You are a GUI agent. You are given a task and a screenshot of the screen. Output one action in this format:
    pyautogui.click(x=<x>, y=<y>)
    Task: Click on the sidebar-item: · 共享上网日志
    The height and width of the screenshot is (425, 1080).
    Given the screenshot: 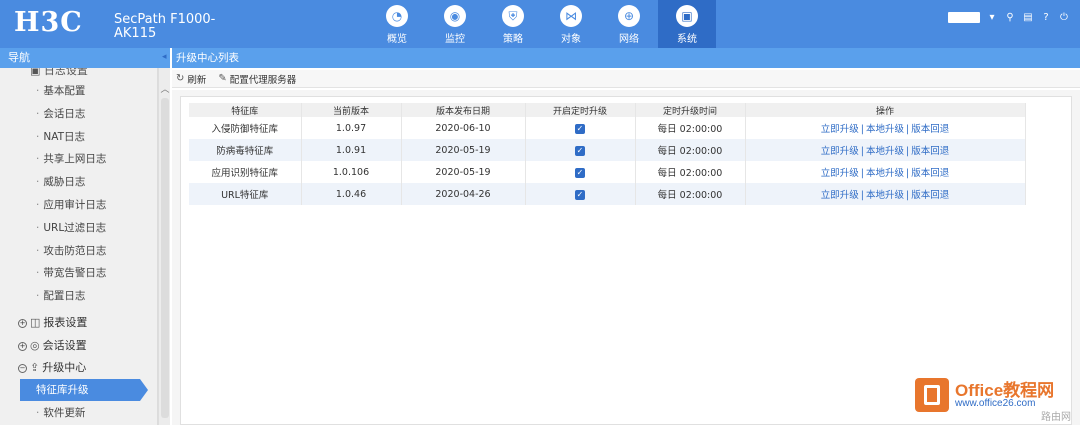 What is the action you would take?
    pyautogui.click(x=71, y=159)
    